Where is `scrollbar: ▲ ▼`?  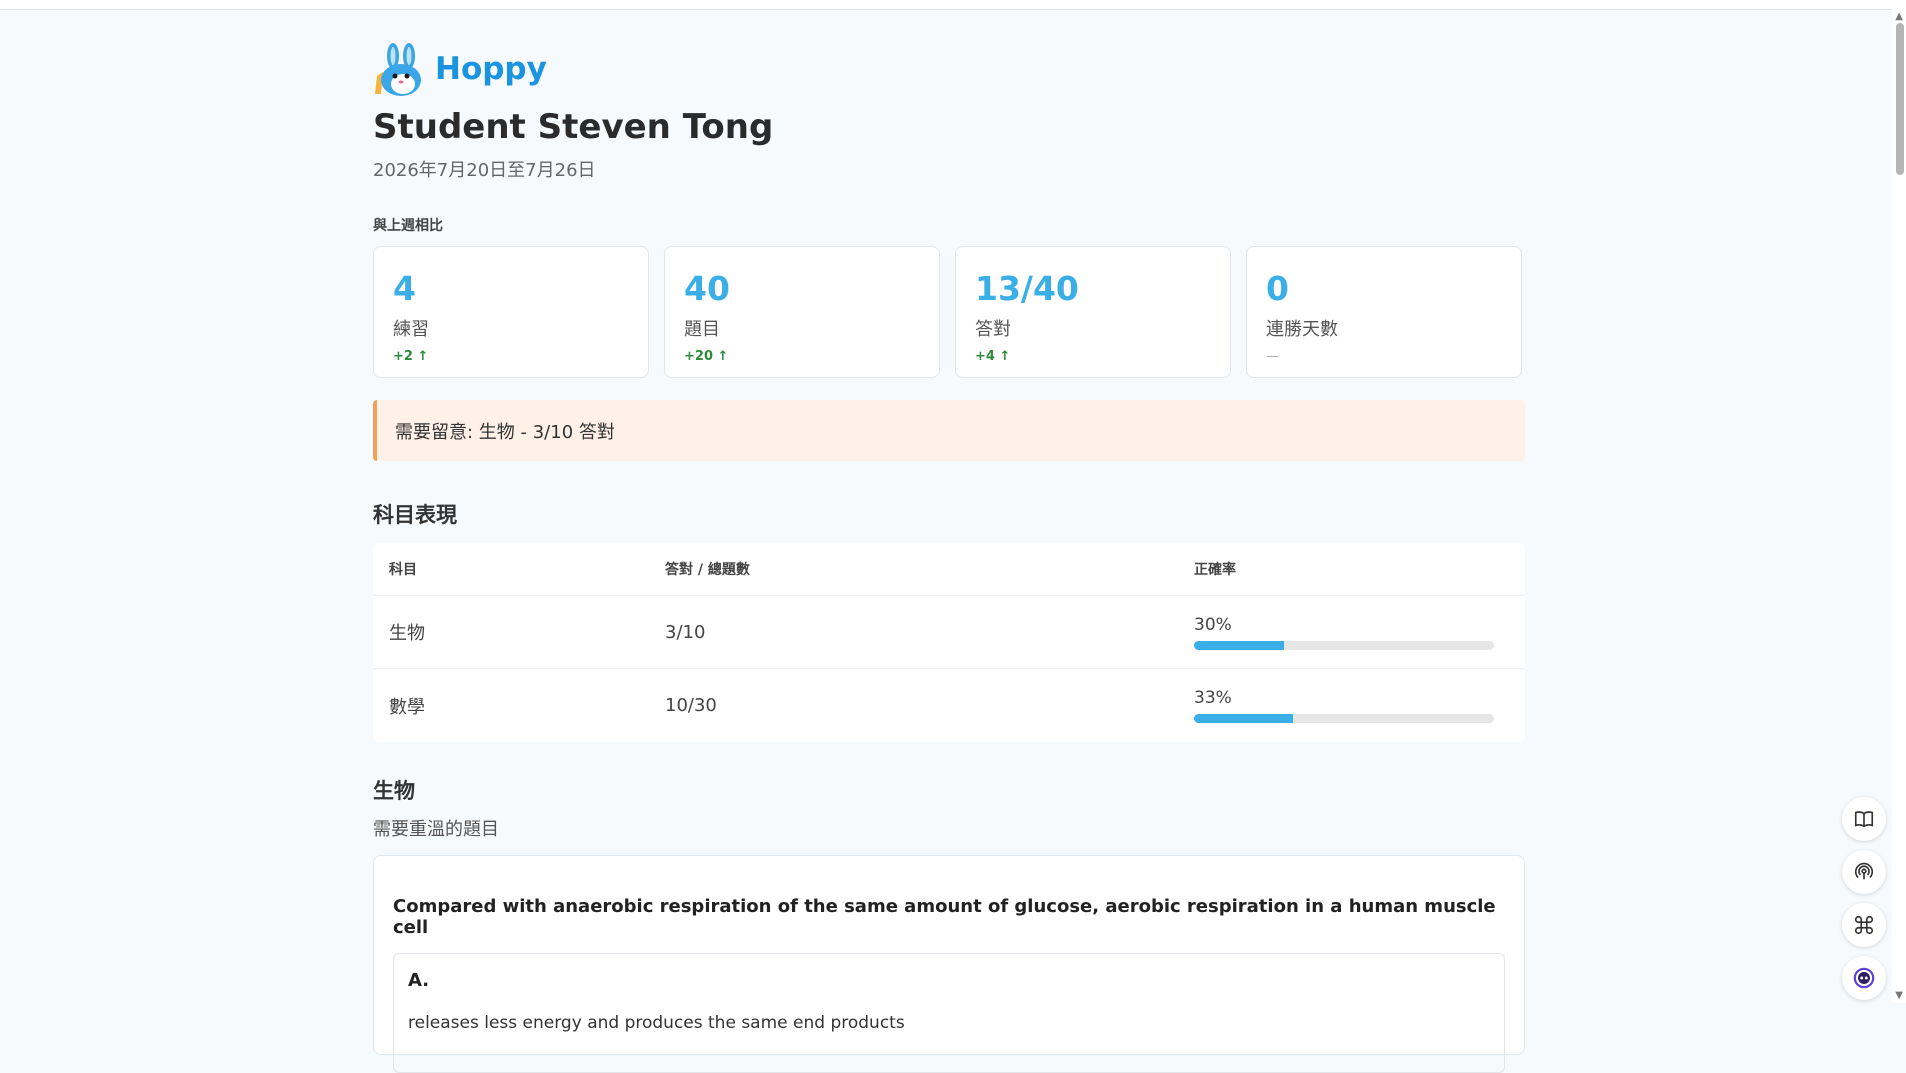
scrollbar: ▲ ▼ is located at coordinates (1899, 506).